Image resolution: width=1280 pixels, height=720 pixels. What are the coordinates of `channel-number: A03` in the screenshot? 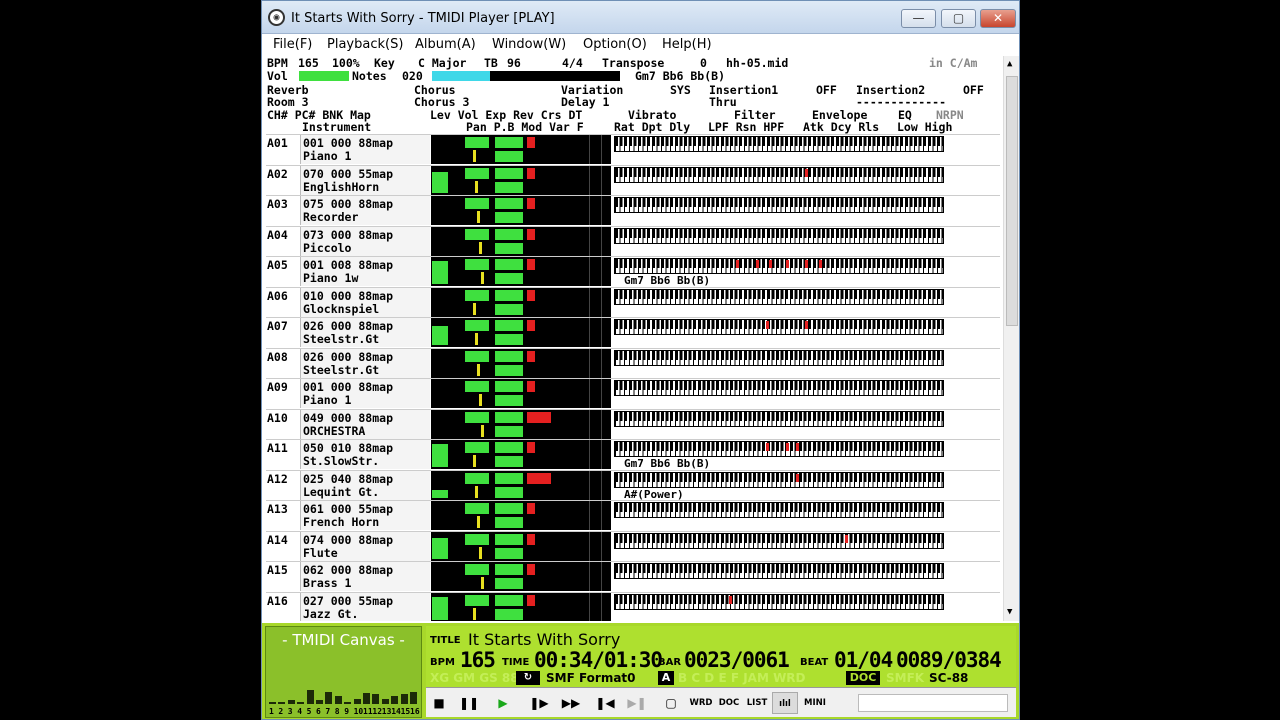 It's located at (277, 204).